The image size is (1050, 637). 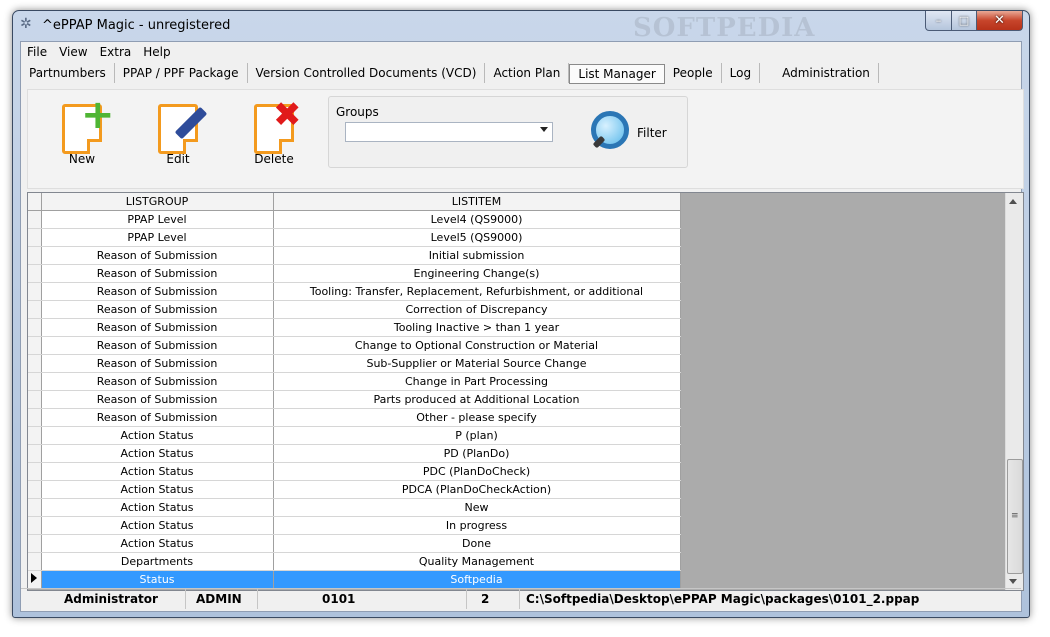 What do you see at coordinates (477, 417) in the screenshot?
I see `cell-listitem: Other - please specify` at bounding box center [477, 417].